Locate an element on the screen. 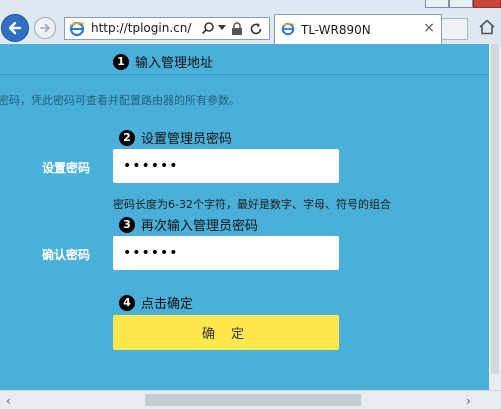  horizontal-scrollbar: ‹ › is located at coordinates (250, 399).